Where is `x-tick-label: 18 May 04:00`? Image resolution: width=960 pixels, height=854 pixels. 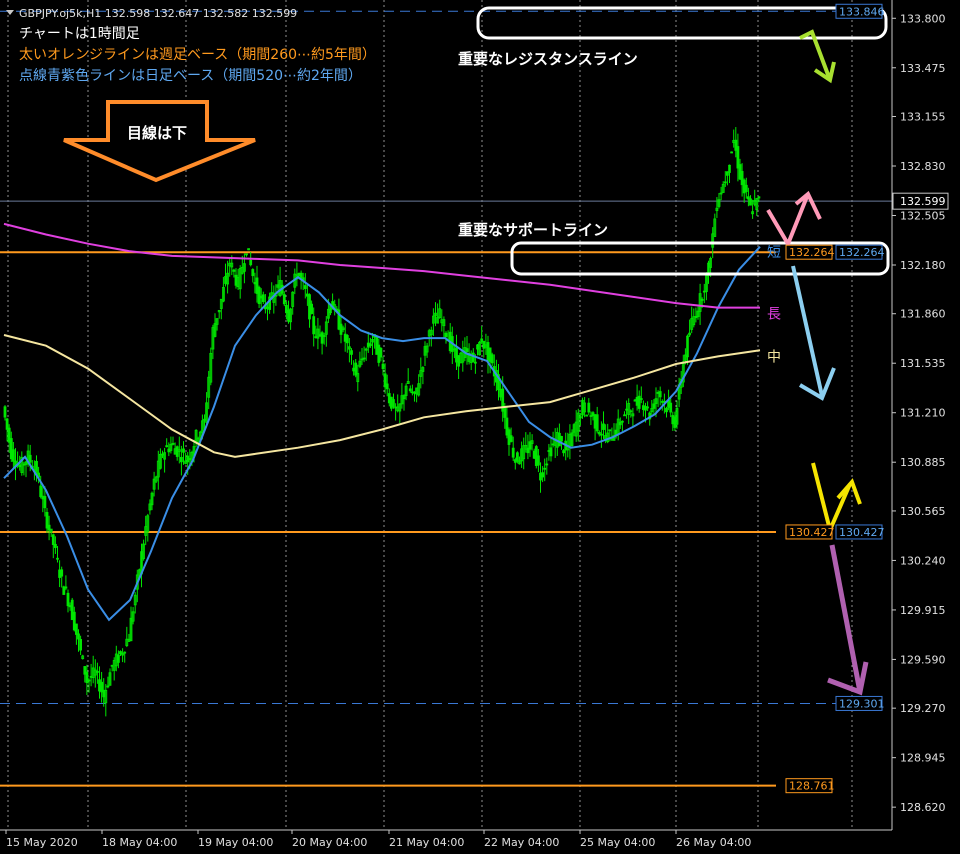 x-tick-label: 18 May 04:00 is located at coordinates (139, 842).